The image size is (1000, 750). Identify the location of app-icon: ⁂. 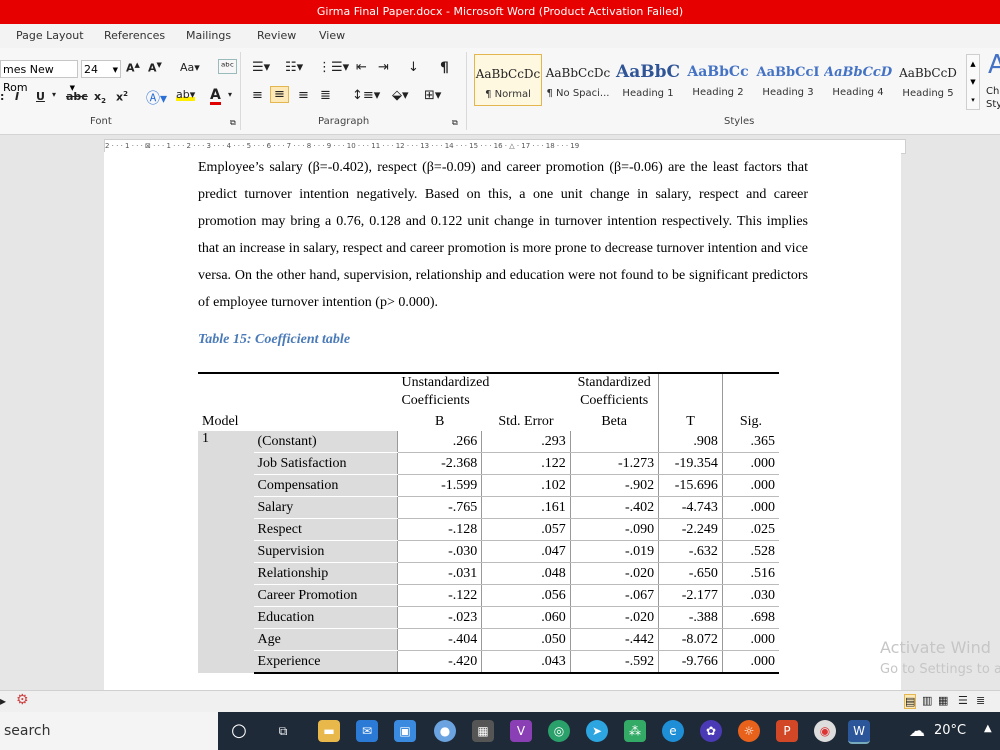
(635, 731).